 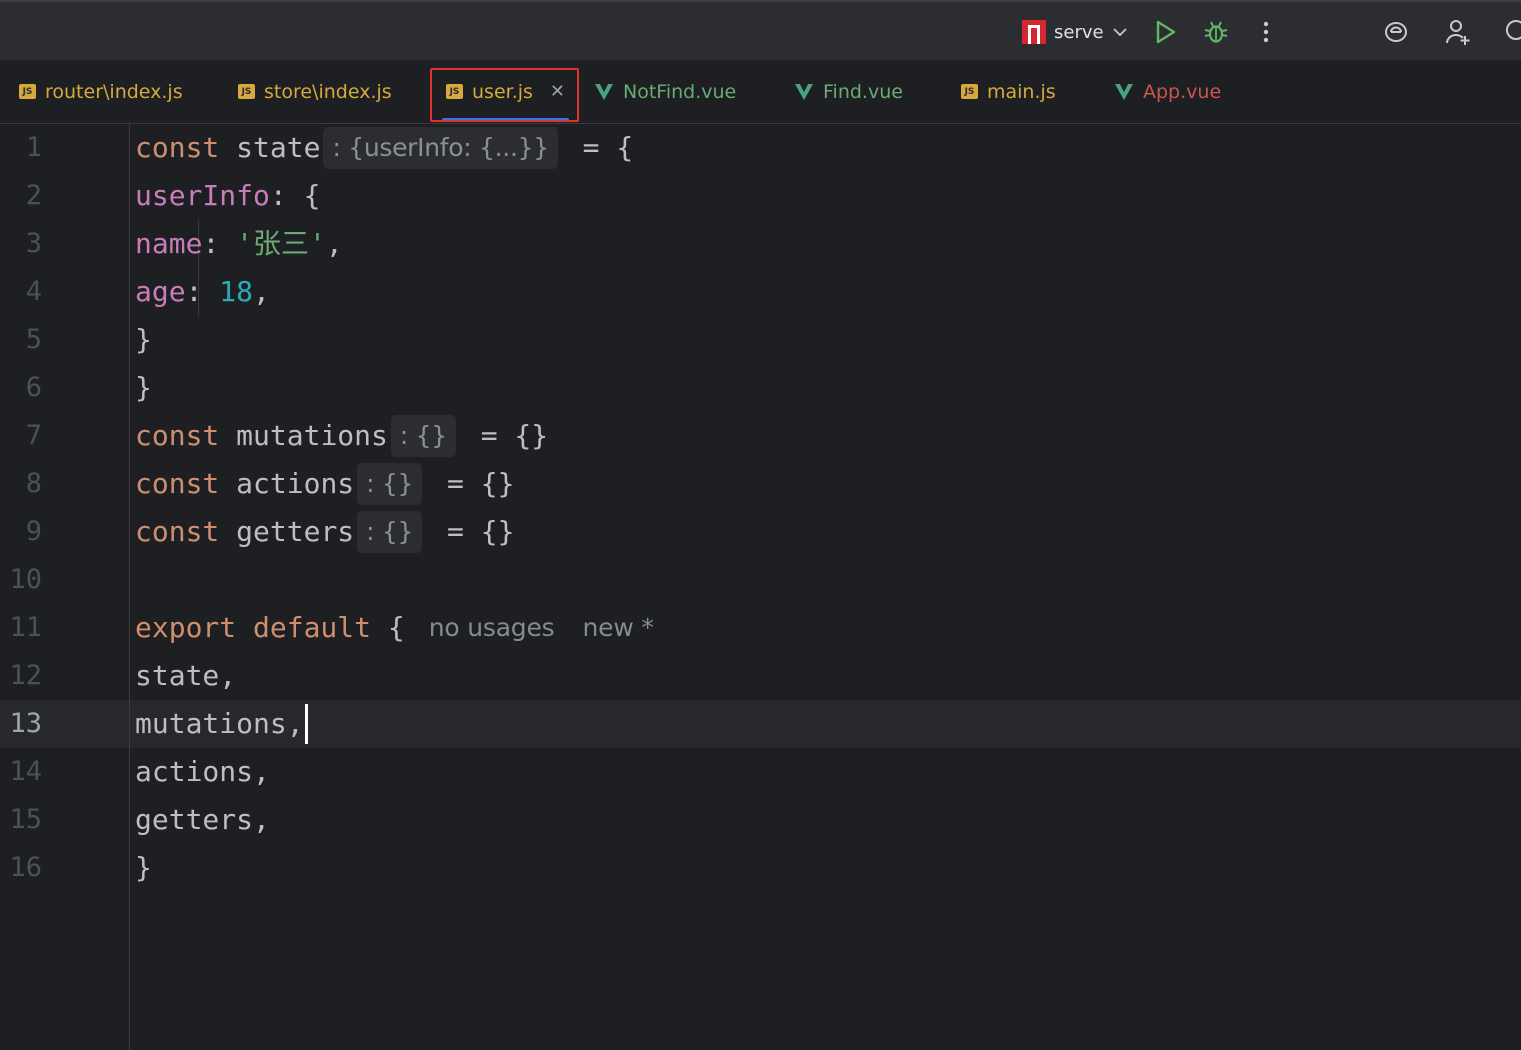 I want to click on keyword: export default, so click(x=253, y=627).